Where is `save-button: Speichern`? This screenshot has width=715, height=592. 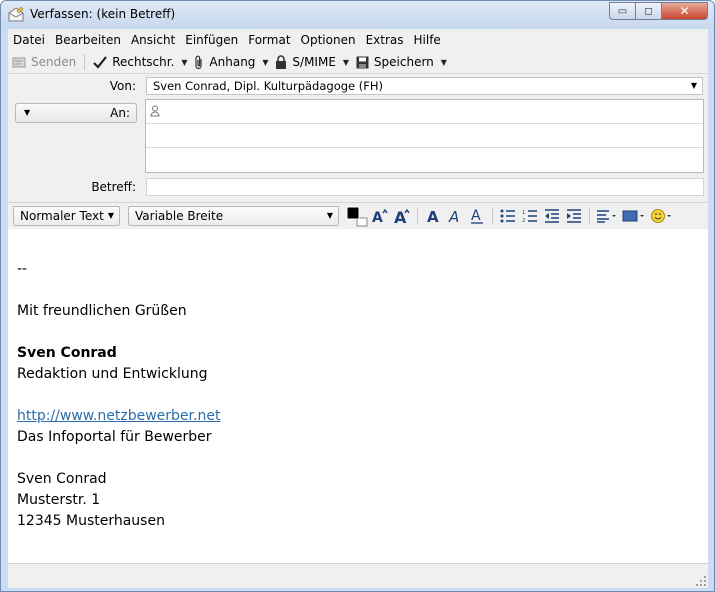 save-button: Speichern is located at coordinates (395, 62).